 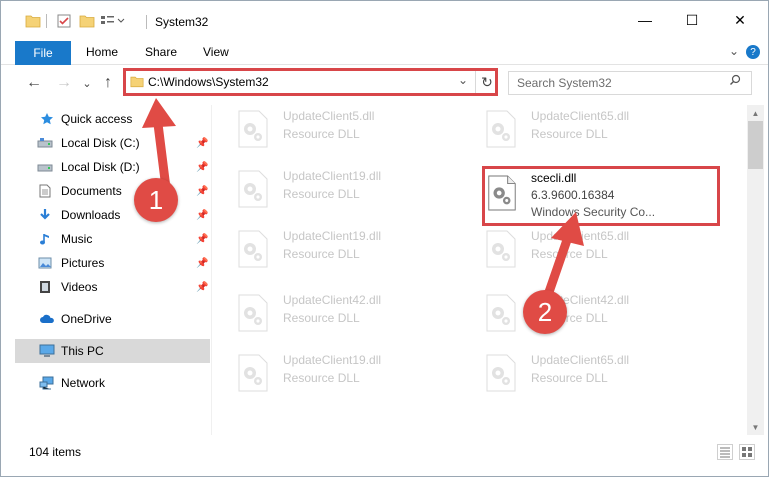 What do you see at coordinates (601, 196) in the screenshot?
I see `file-highlight` at bounding box center [601, 196].